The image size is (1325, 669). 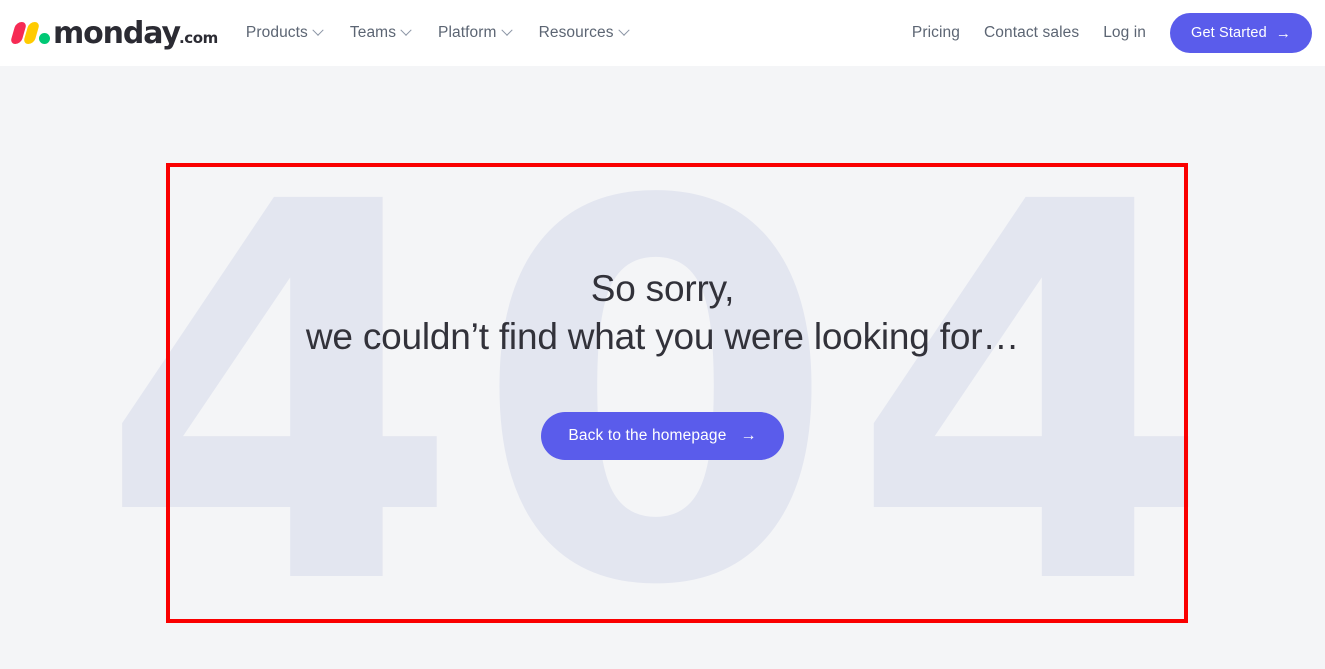 What do you see at coordinates (276, 32) in the screenshot?
I see `nav-item-label: Products` at bounding box center [276, 32].